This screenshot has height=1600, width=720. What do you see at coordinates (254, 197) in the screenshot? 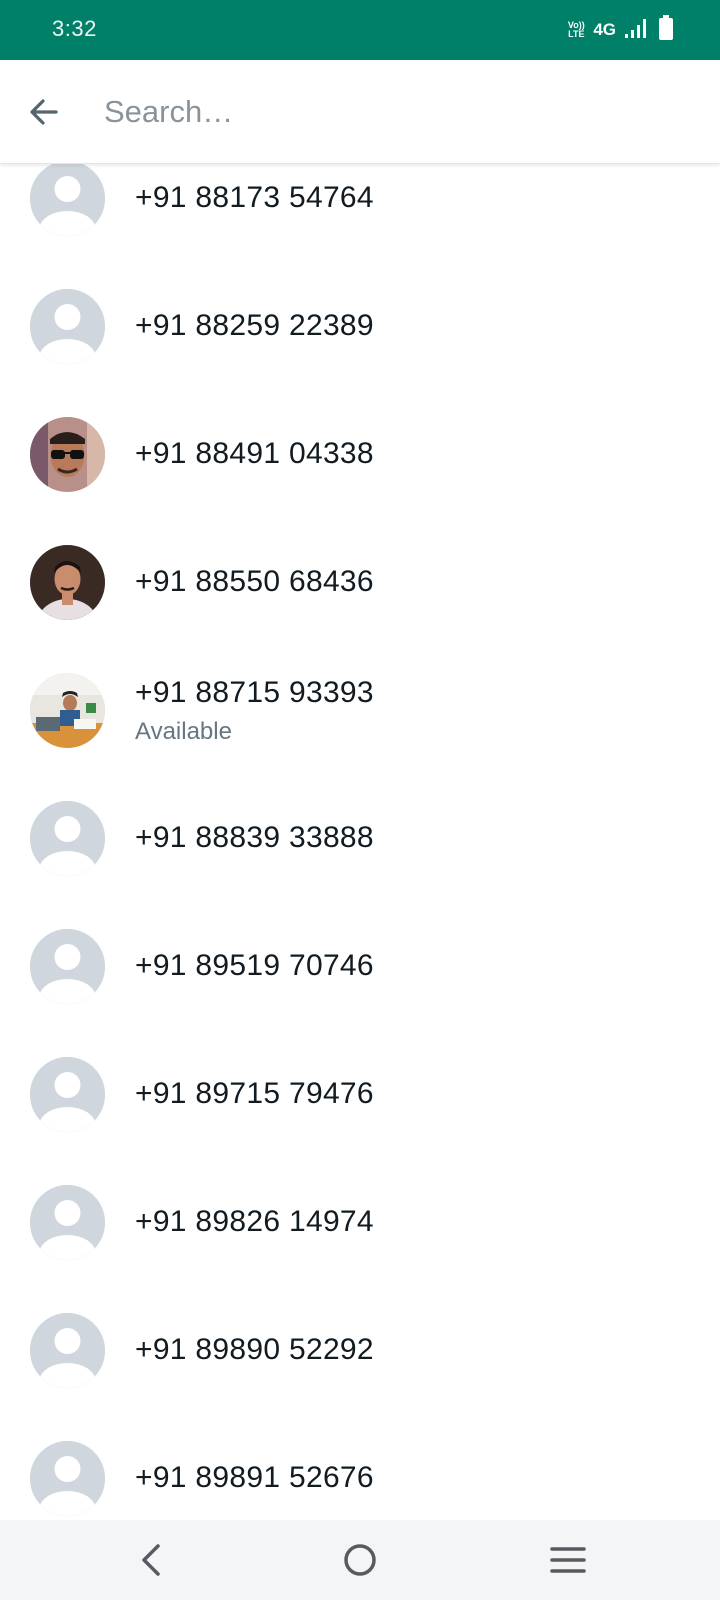
I see `contact-phone: +91 88173 54764` at bounding box center [254, 197].